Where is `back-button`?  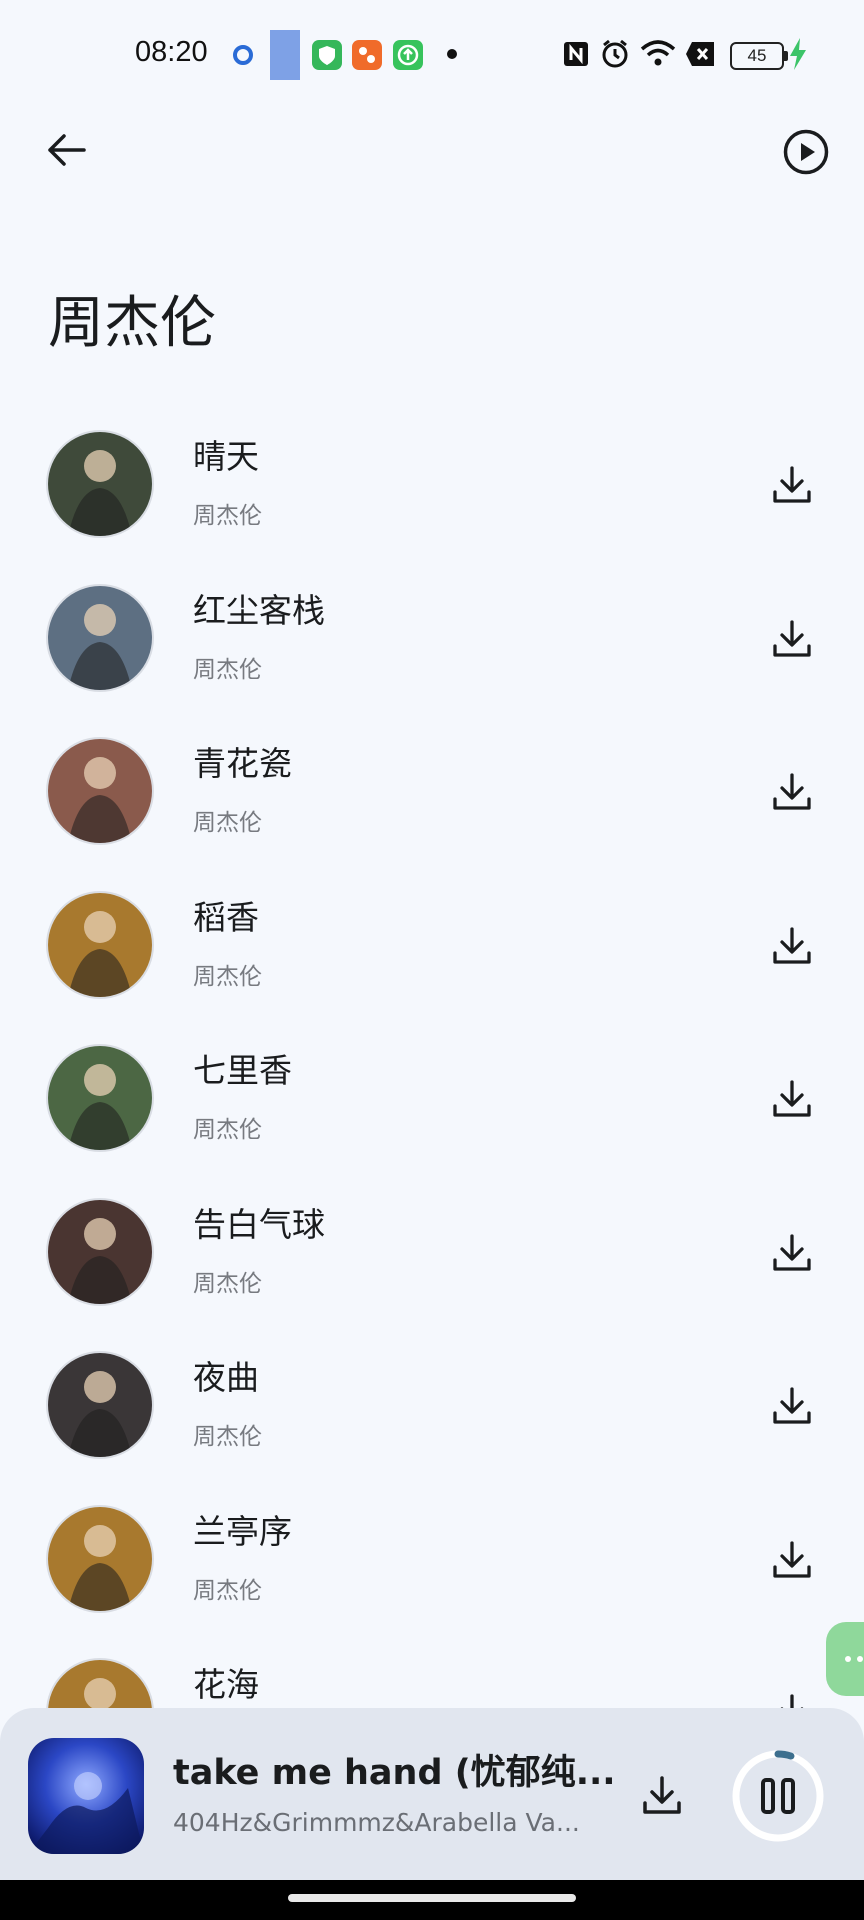 back-button is located at coordinates (66, 150).